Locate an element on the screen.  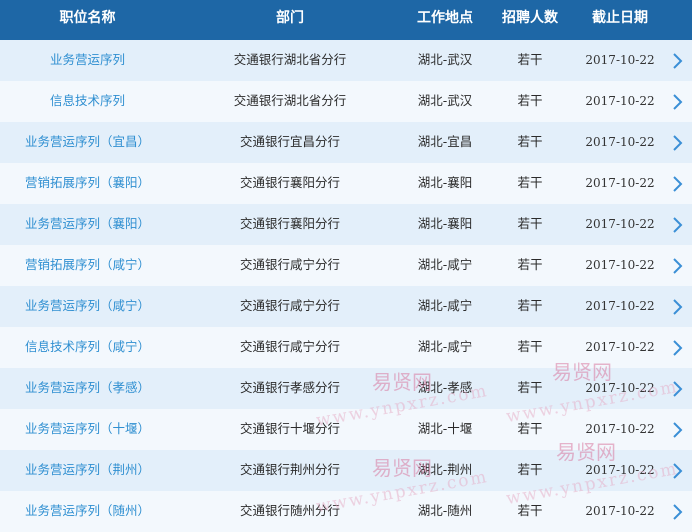
job-department: 交通银行随州分行 is located at coordinates (289, 510).